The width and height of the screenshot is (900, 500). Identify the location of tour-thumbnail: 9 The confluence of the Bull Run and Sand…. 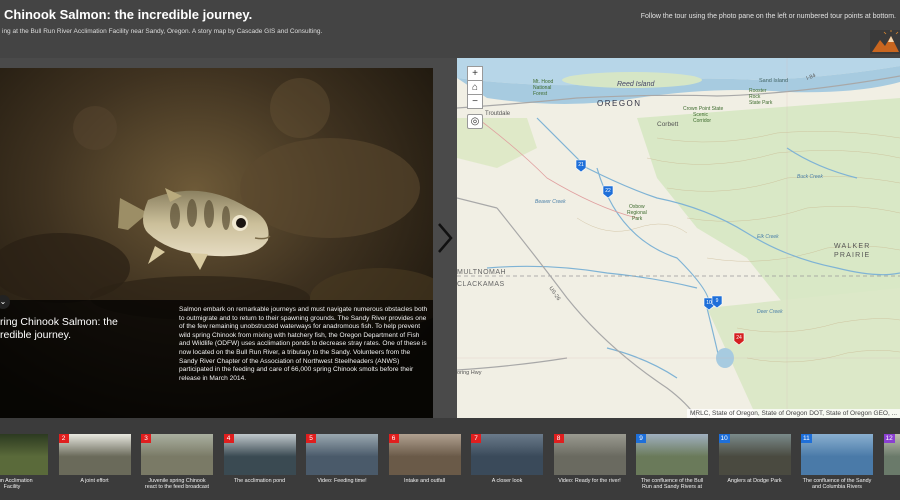
(672, 462).